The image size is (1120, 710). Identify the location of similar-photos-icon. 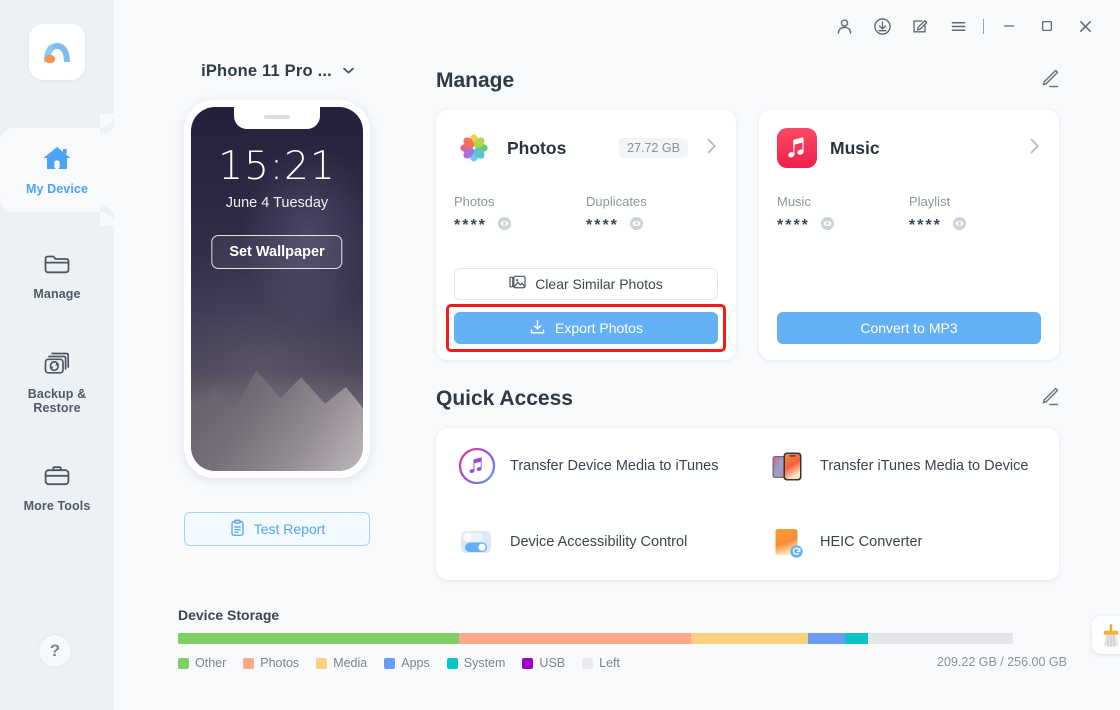
(517, 284).